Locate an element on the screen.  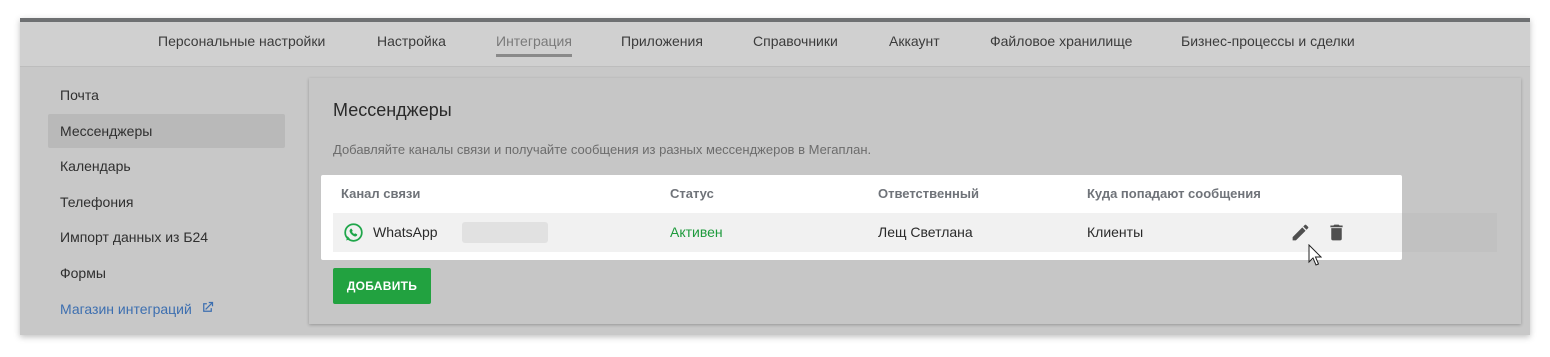
nav-integration: Интеграция is located at coordinates (534, 45).